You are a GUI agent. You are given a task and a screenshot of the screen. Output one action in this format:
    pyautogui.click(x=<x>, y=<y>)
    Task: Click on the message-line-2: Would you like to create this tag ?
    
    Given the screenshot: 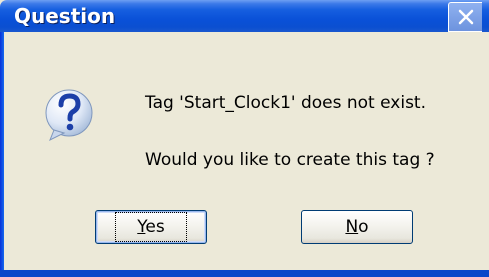 What is the action you would take?
    pyautogui.click(x=290, y=160)
    